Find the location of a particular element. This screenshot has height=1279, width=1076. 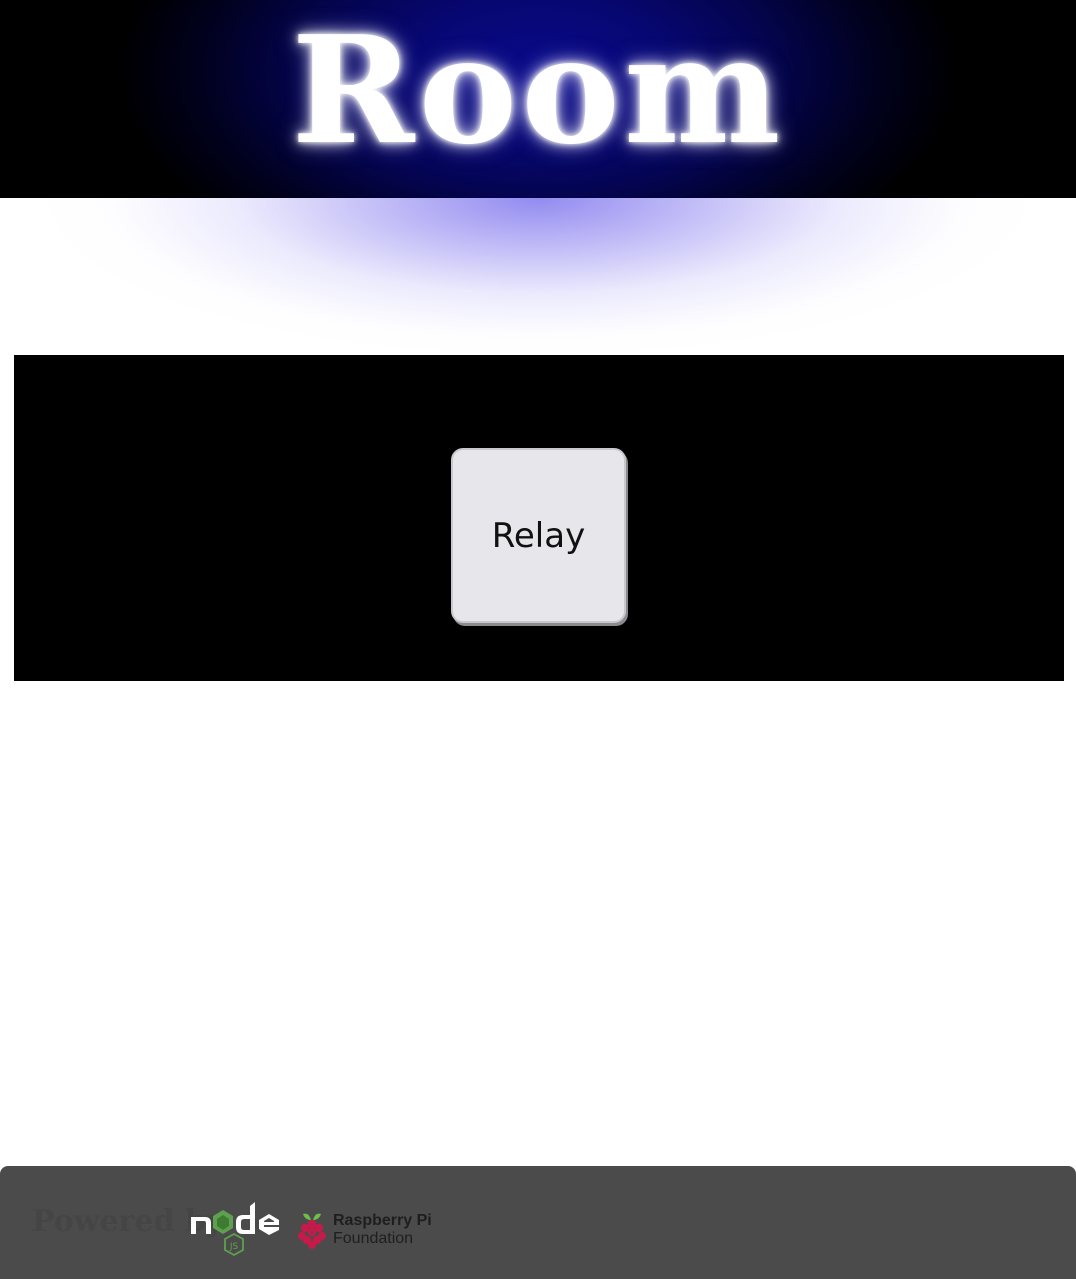

raspberry-pi-foundation: Foundation is located at coordinates (373, 1238).